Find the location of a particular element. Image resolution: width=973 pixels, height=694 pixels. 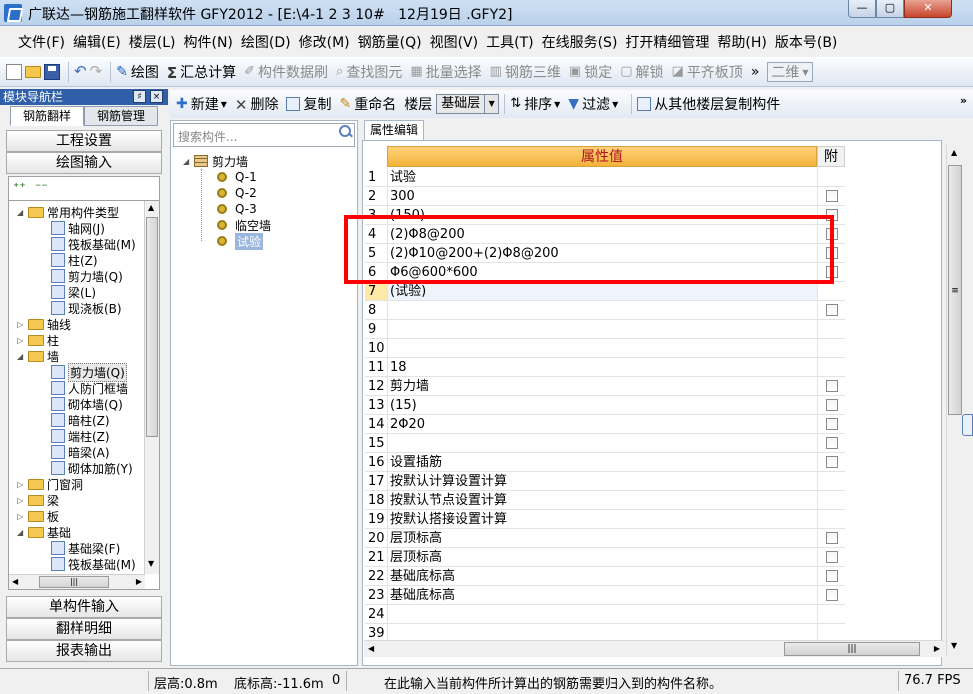

property-row: 4 (2)Φ8@200 is located at coordinates (605, 234).